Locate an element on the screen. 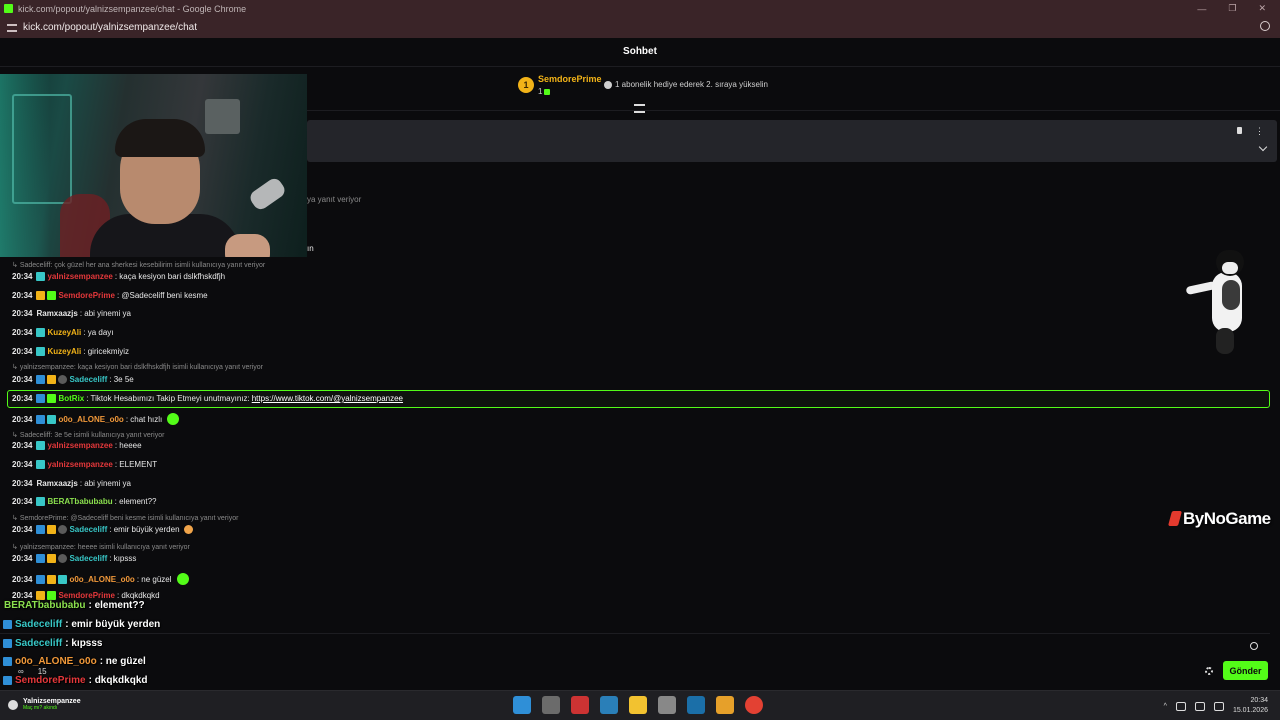  overlay-message: BERATbabubabu: element?? is located at coordinates (74, 605).